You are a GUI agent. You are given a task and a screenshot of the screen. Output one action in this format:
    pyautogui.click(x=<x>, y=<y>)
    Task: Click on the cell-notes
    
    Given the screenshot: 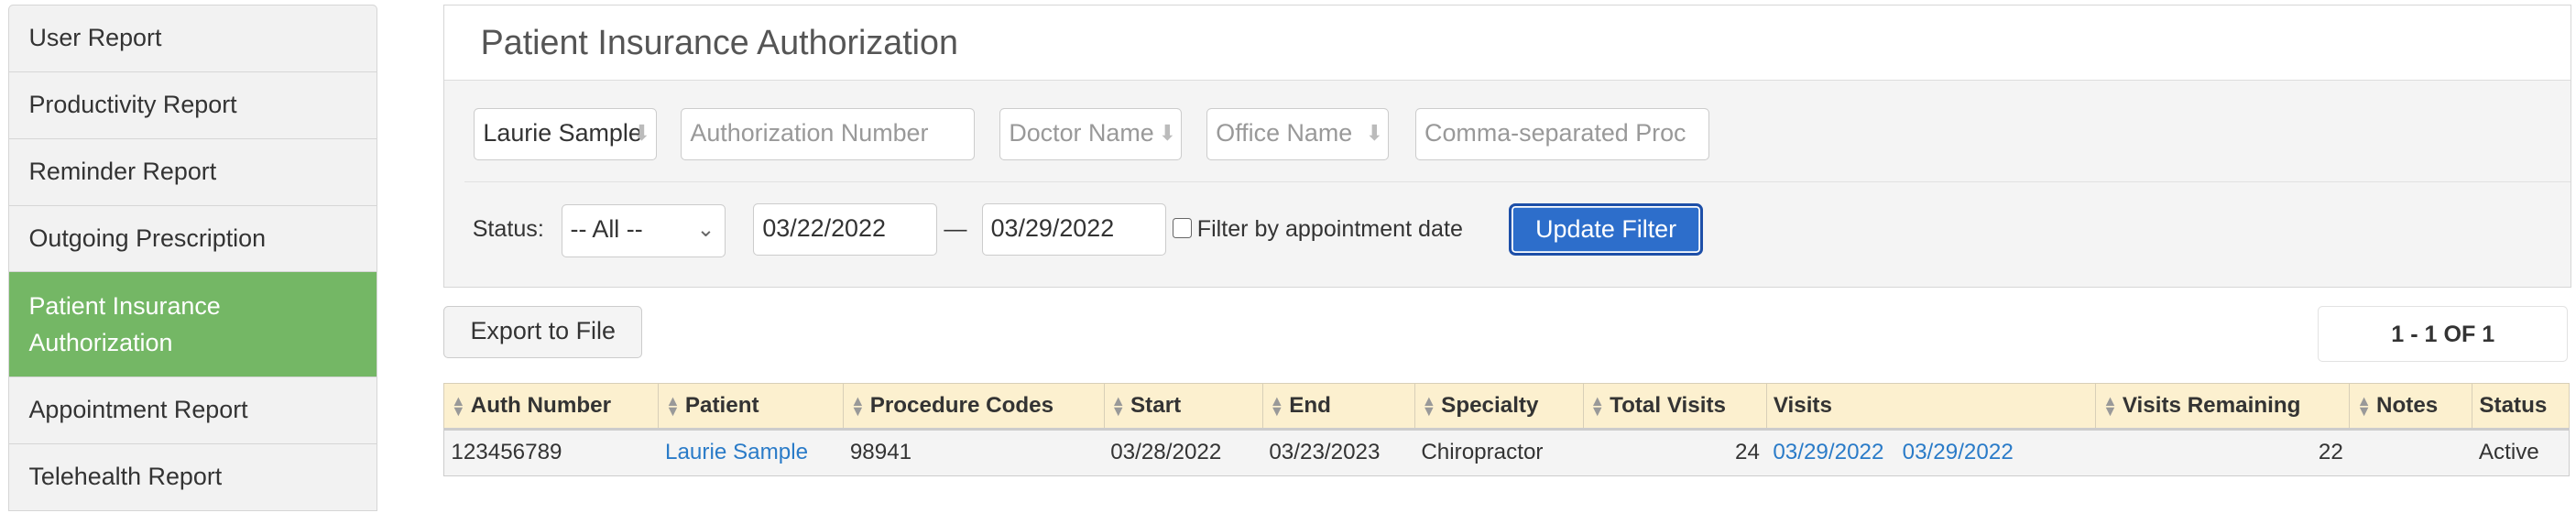 What is the action you would take?
    pyautogui.click(x=2411, y=452)
    